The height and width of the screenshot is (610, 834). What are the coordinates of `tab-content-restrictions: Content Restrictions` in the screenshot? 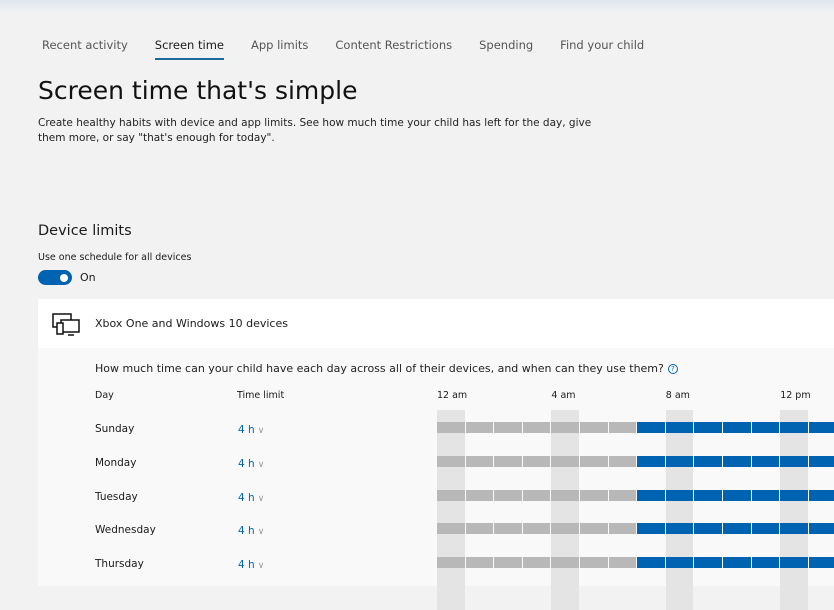 It's located at (393, 49).